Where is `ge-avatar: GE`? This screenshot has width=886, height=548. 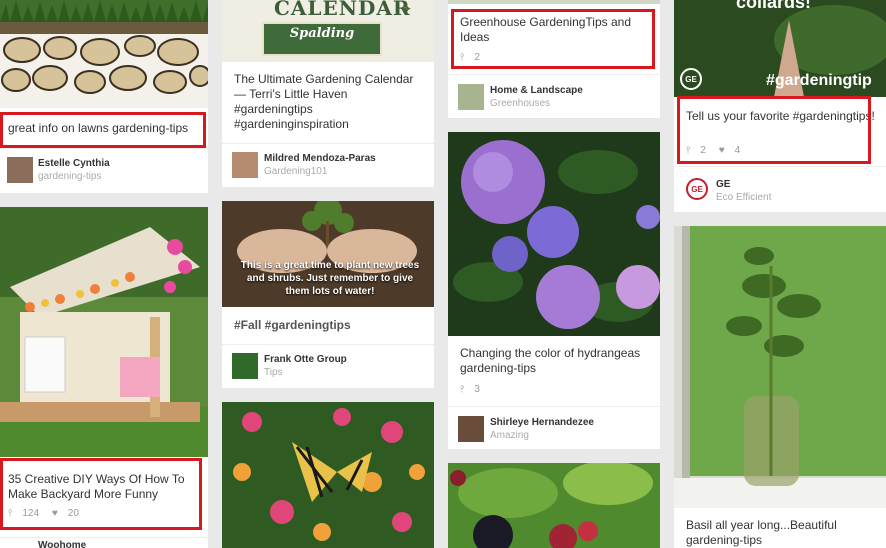 ge-avatar: GE is located at coordinates (697, 189).